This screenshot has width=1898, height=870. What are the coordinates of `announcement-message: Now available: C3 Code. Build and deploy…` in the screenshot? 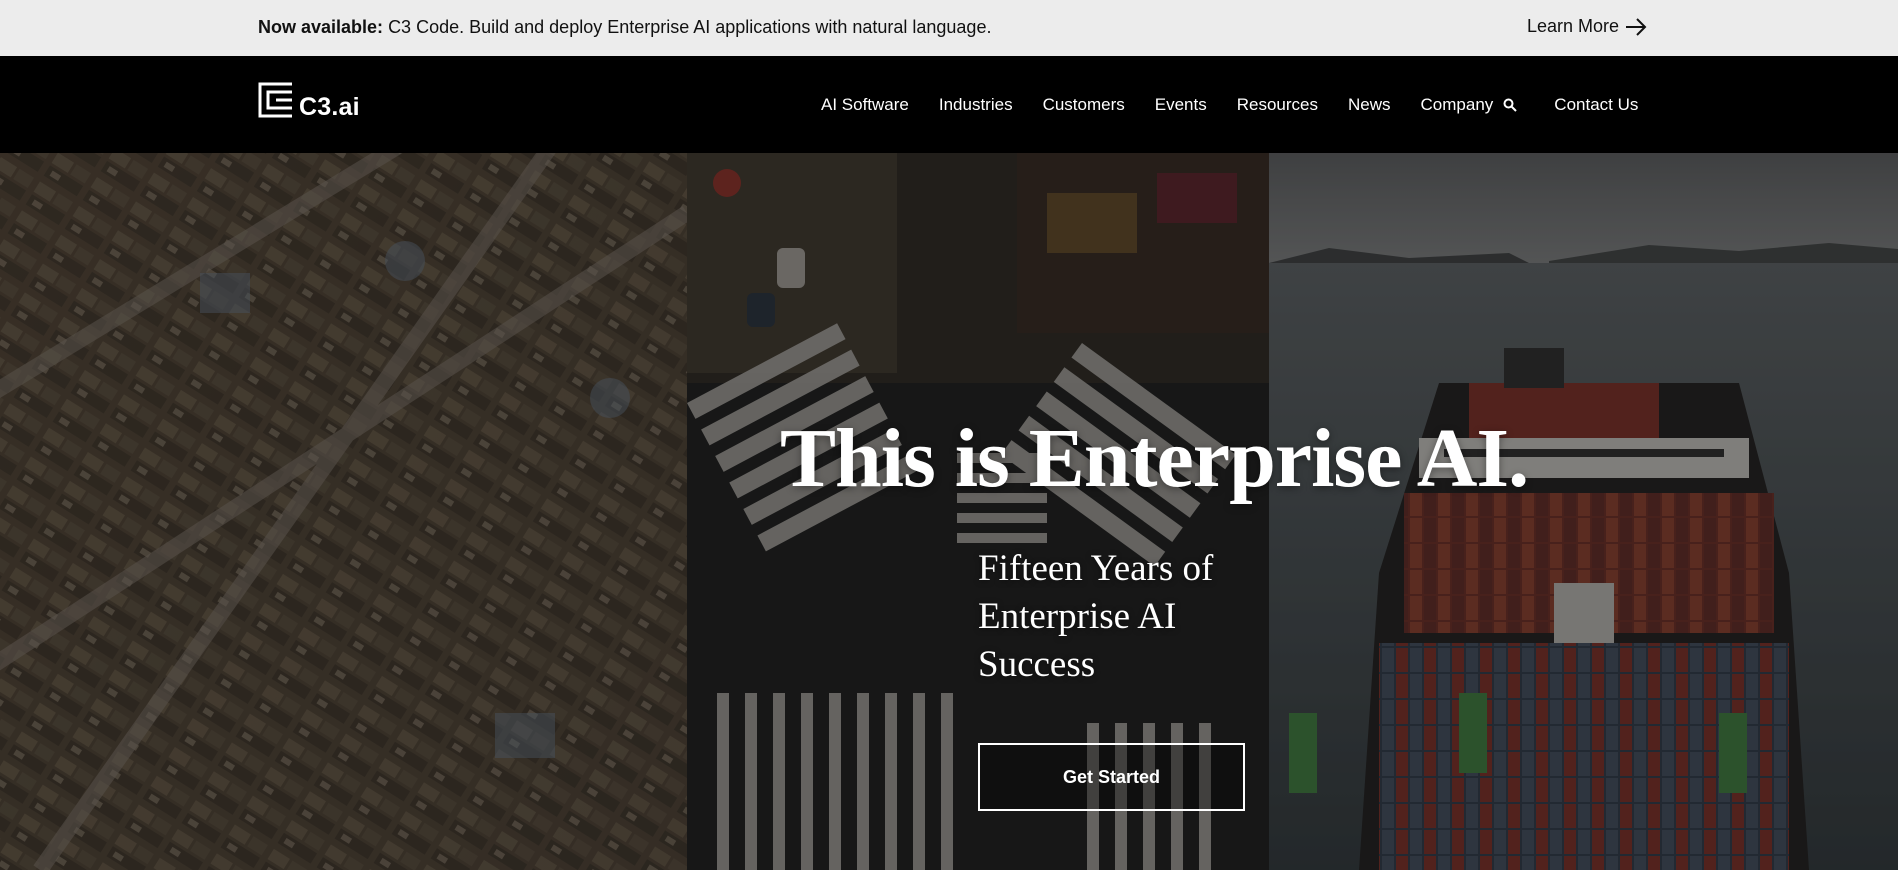 It's located at (624, 27).